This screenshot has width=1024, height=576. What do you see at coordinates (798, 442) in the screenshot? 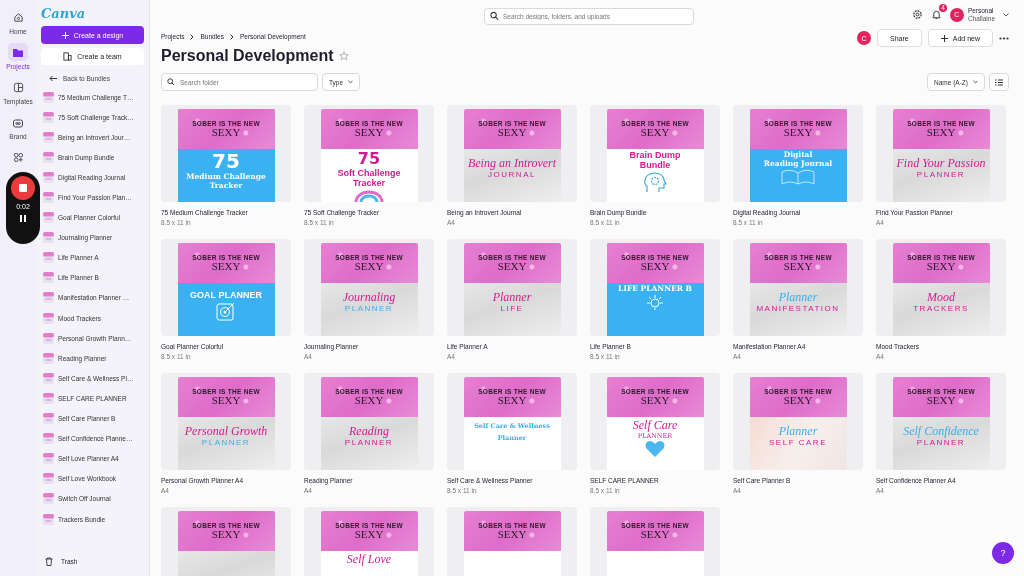
I see `cover-text: SELF CARE` at bounding box center [798, 442].